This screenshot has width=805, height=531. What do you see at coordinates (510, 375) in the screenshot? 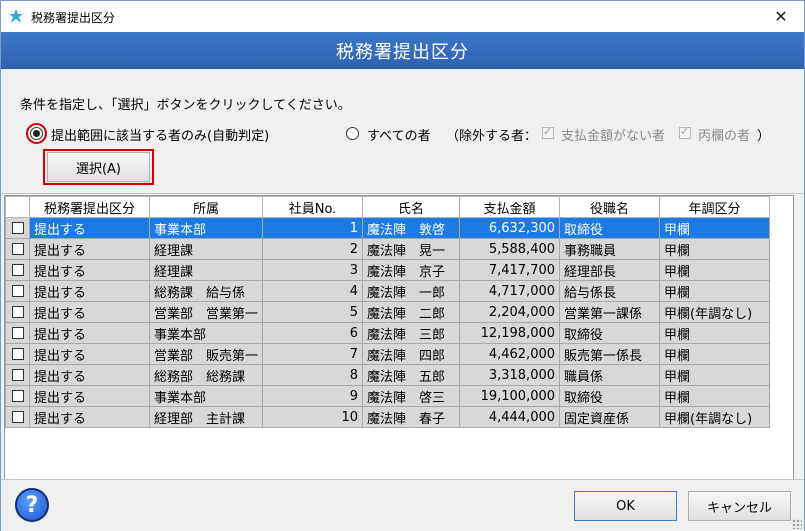
I see `row-amount: 3,318,000` at bounding box center [510, 375].